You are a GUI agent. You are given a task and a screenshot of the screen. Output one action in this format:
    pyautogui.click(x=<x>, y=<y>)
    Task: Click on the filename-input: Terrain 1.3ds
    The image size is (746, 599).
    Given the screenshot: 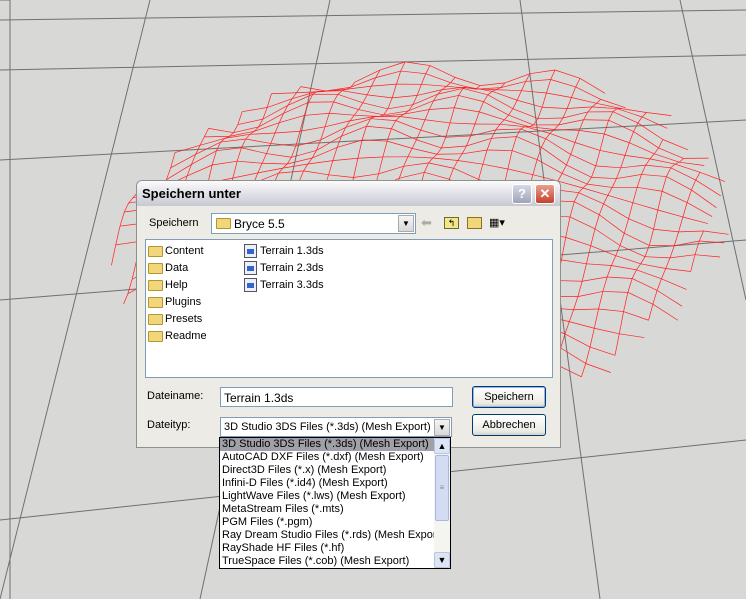 What is the action you would take?
    pyautogui.click(x=336, y=397)
    